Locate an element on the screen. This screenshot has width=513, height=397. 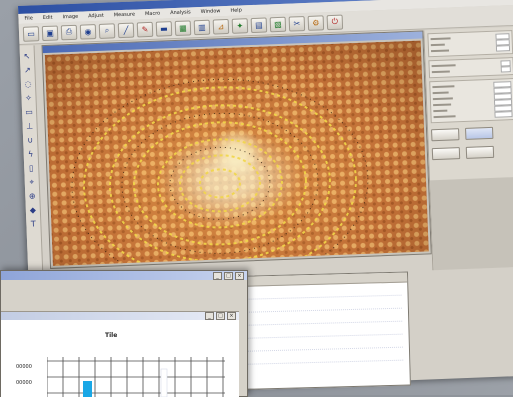
menu-analysis: Analysis is located at coordinates (180, 12).